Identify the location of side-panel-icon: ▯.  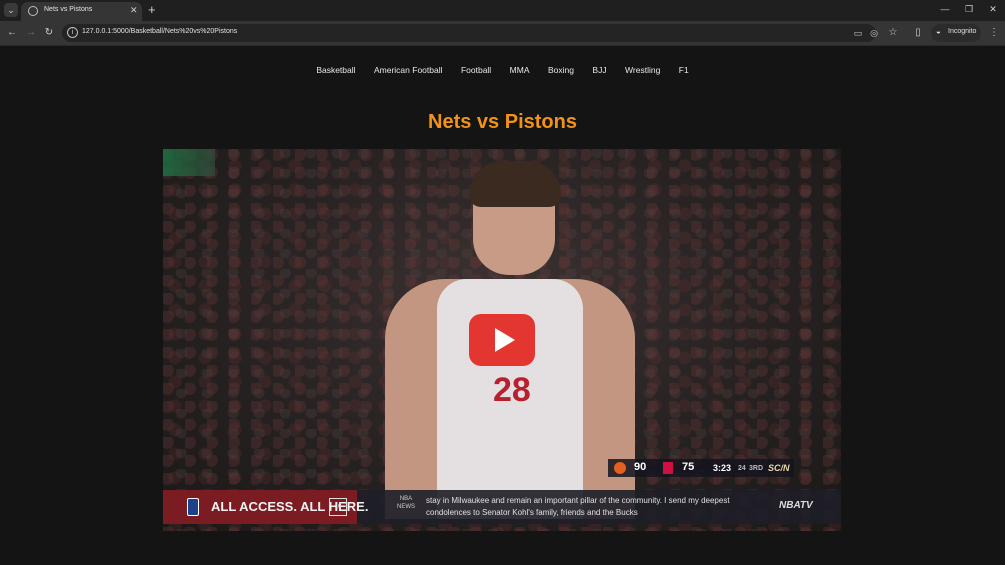
(918, 33).